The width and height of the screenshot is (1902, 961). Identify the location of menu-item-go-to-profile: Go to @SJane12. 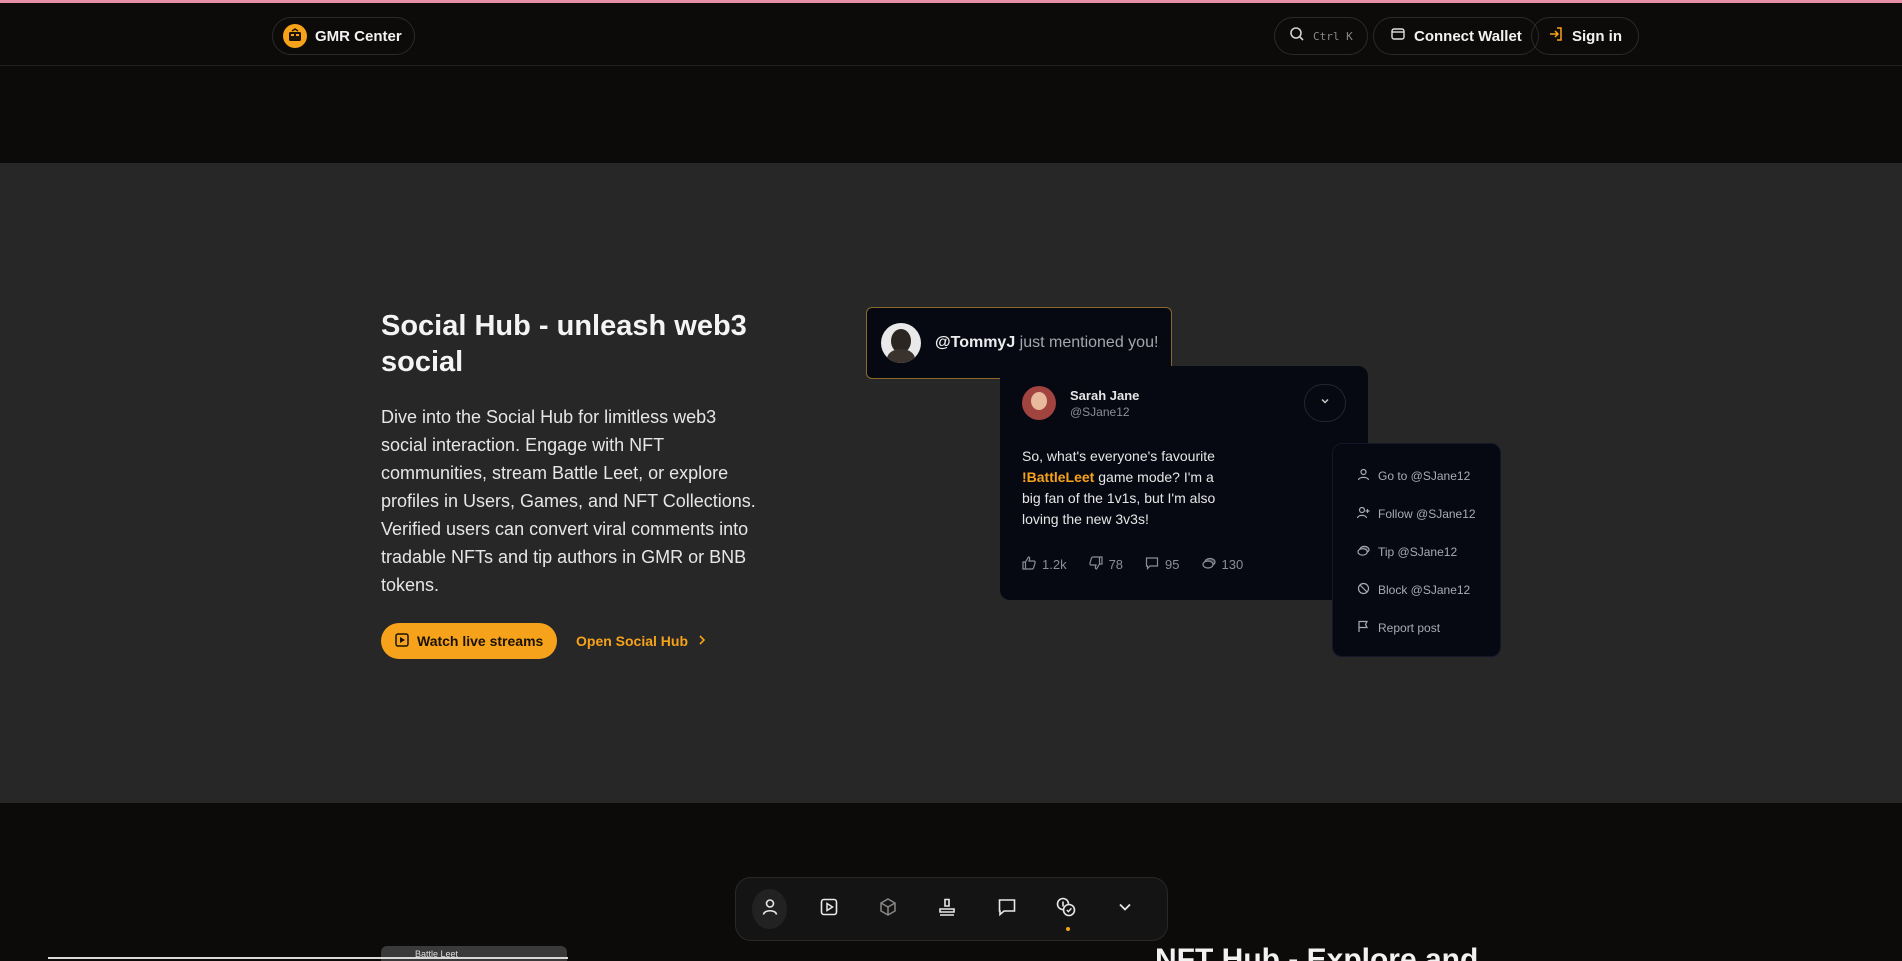
(1416, 476).